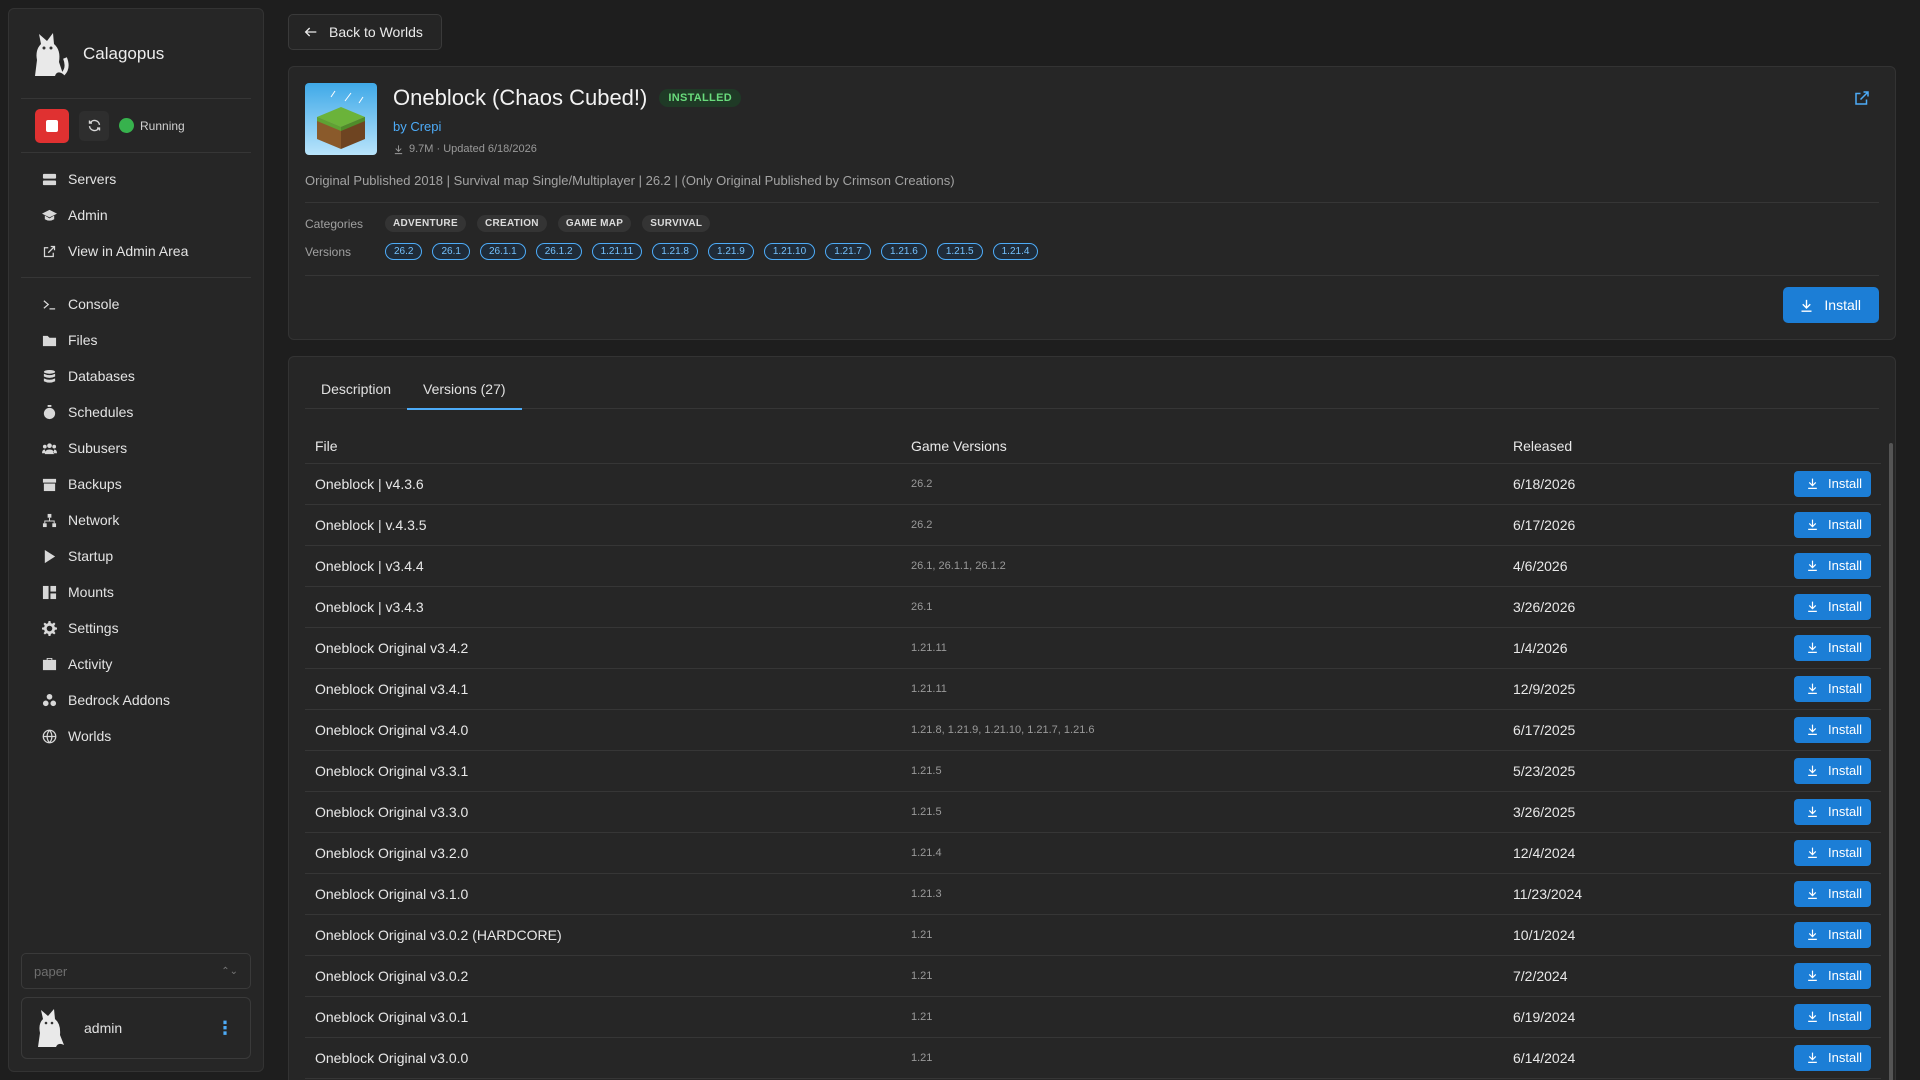  Describe the element at coordinates (1202, 1058) in the screenshot. I see `game-versions: 1.21` at that location.